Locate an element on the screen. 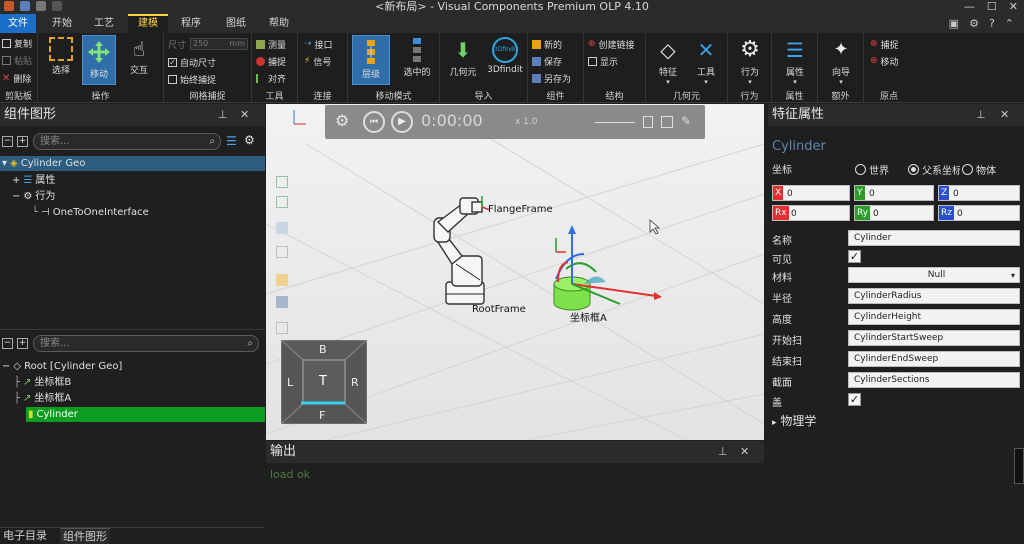  view-mode-icon is located at coordinates (282, 228).